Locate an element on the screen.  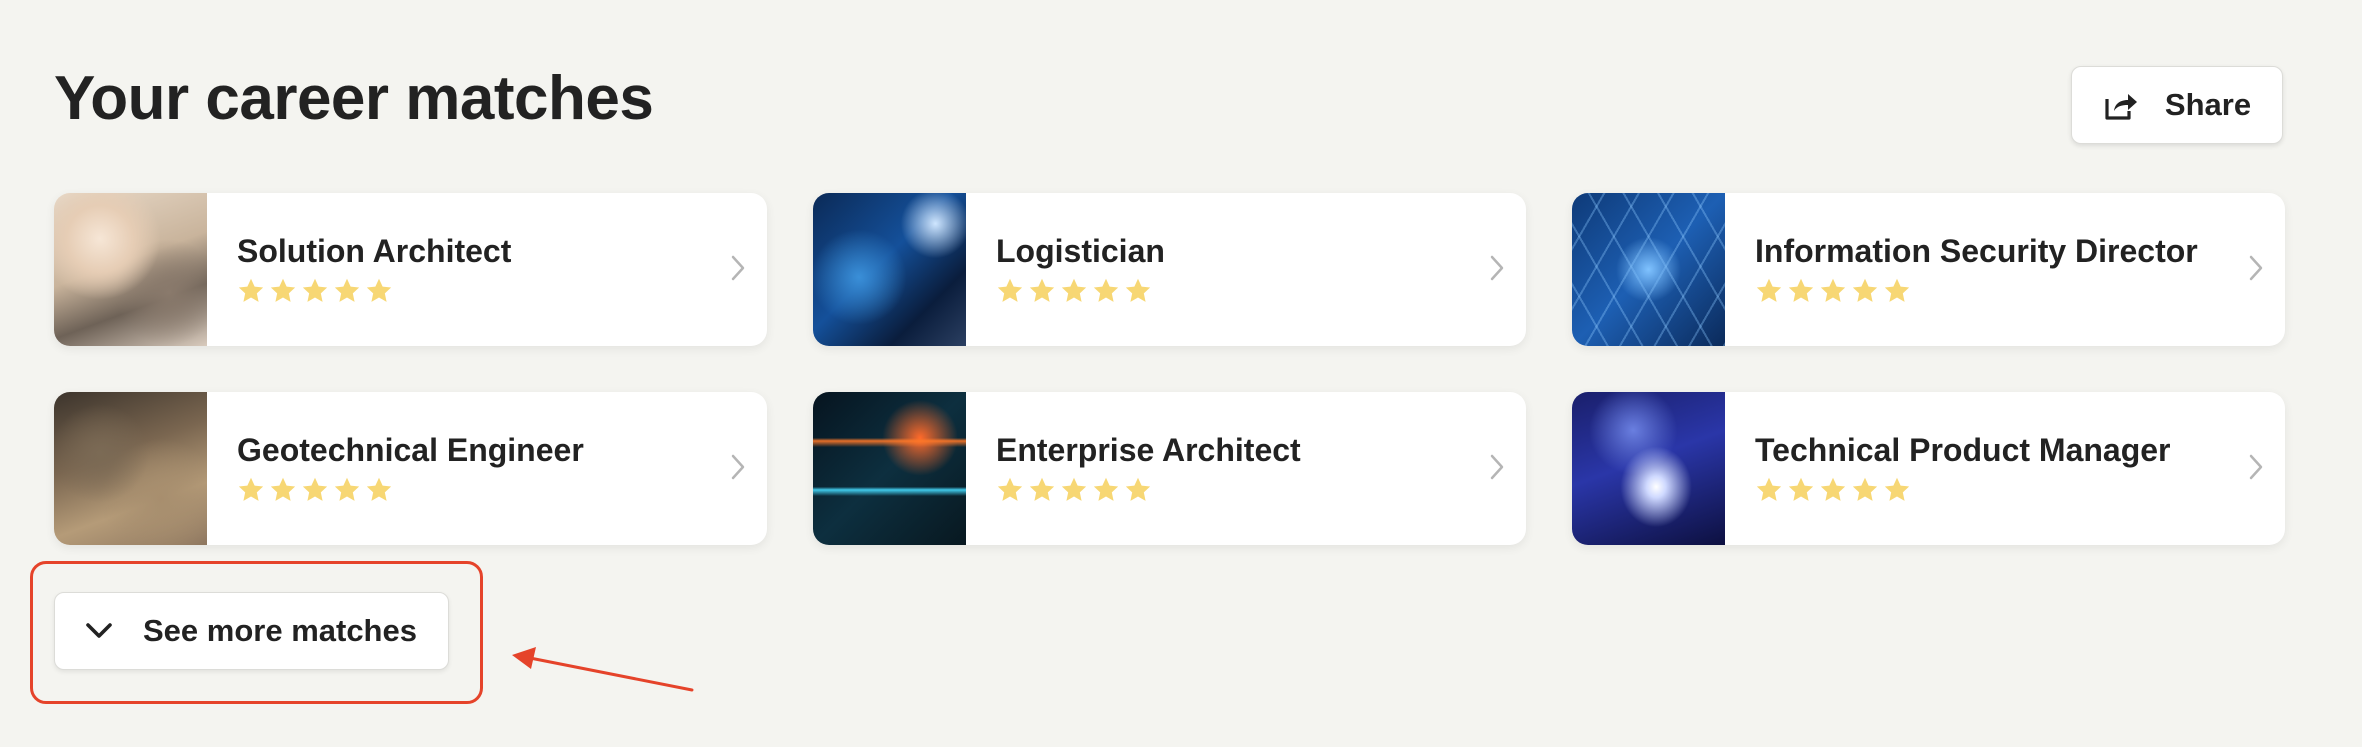
match-title: Information Security Director is located at coordinates (1976, 251).